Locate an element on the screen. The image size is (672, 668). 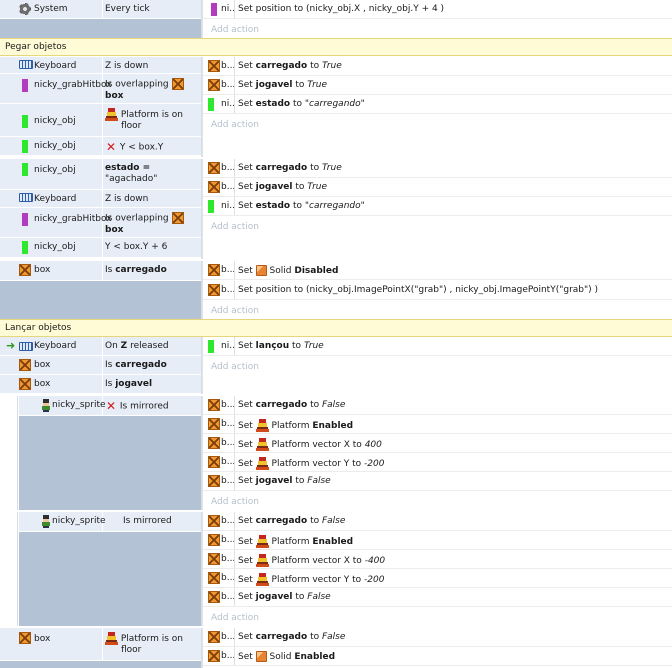
condition-y-less-box-y: nicky_obj ✕ Y < box.Y is located at coordinates (100, 146).